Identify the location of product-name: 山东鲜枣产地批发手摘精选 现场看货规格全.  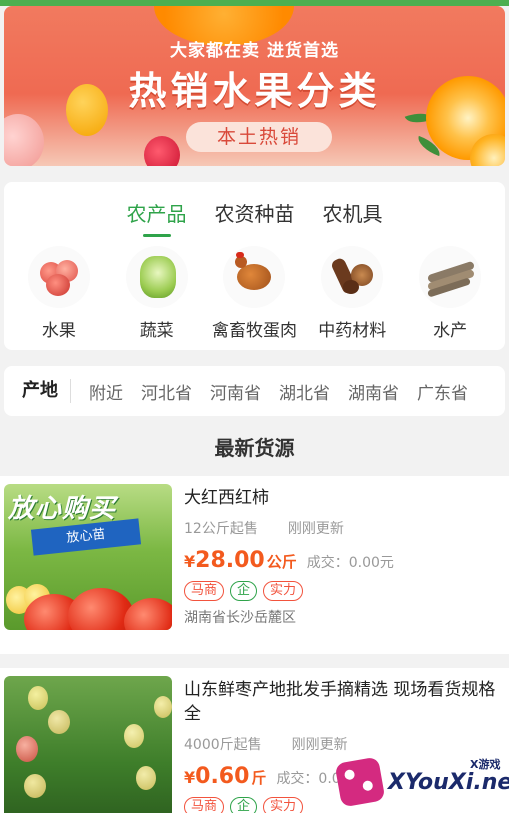
(340, 702).